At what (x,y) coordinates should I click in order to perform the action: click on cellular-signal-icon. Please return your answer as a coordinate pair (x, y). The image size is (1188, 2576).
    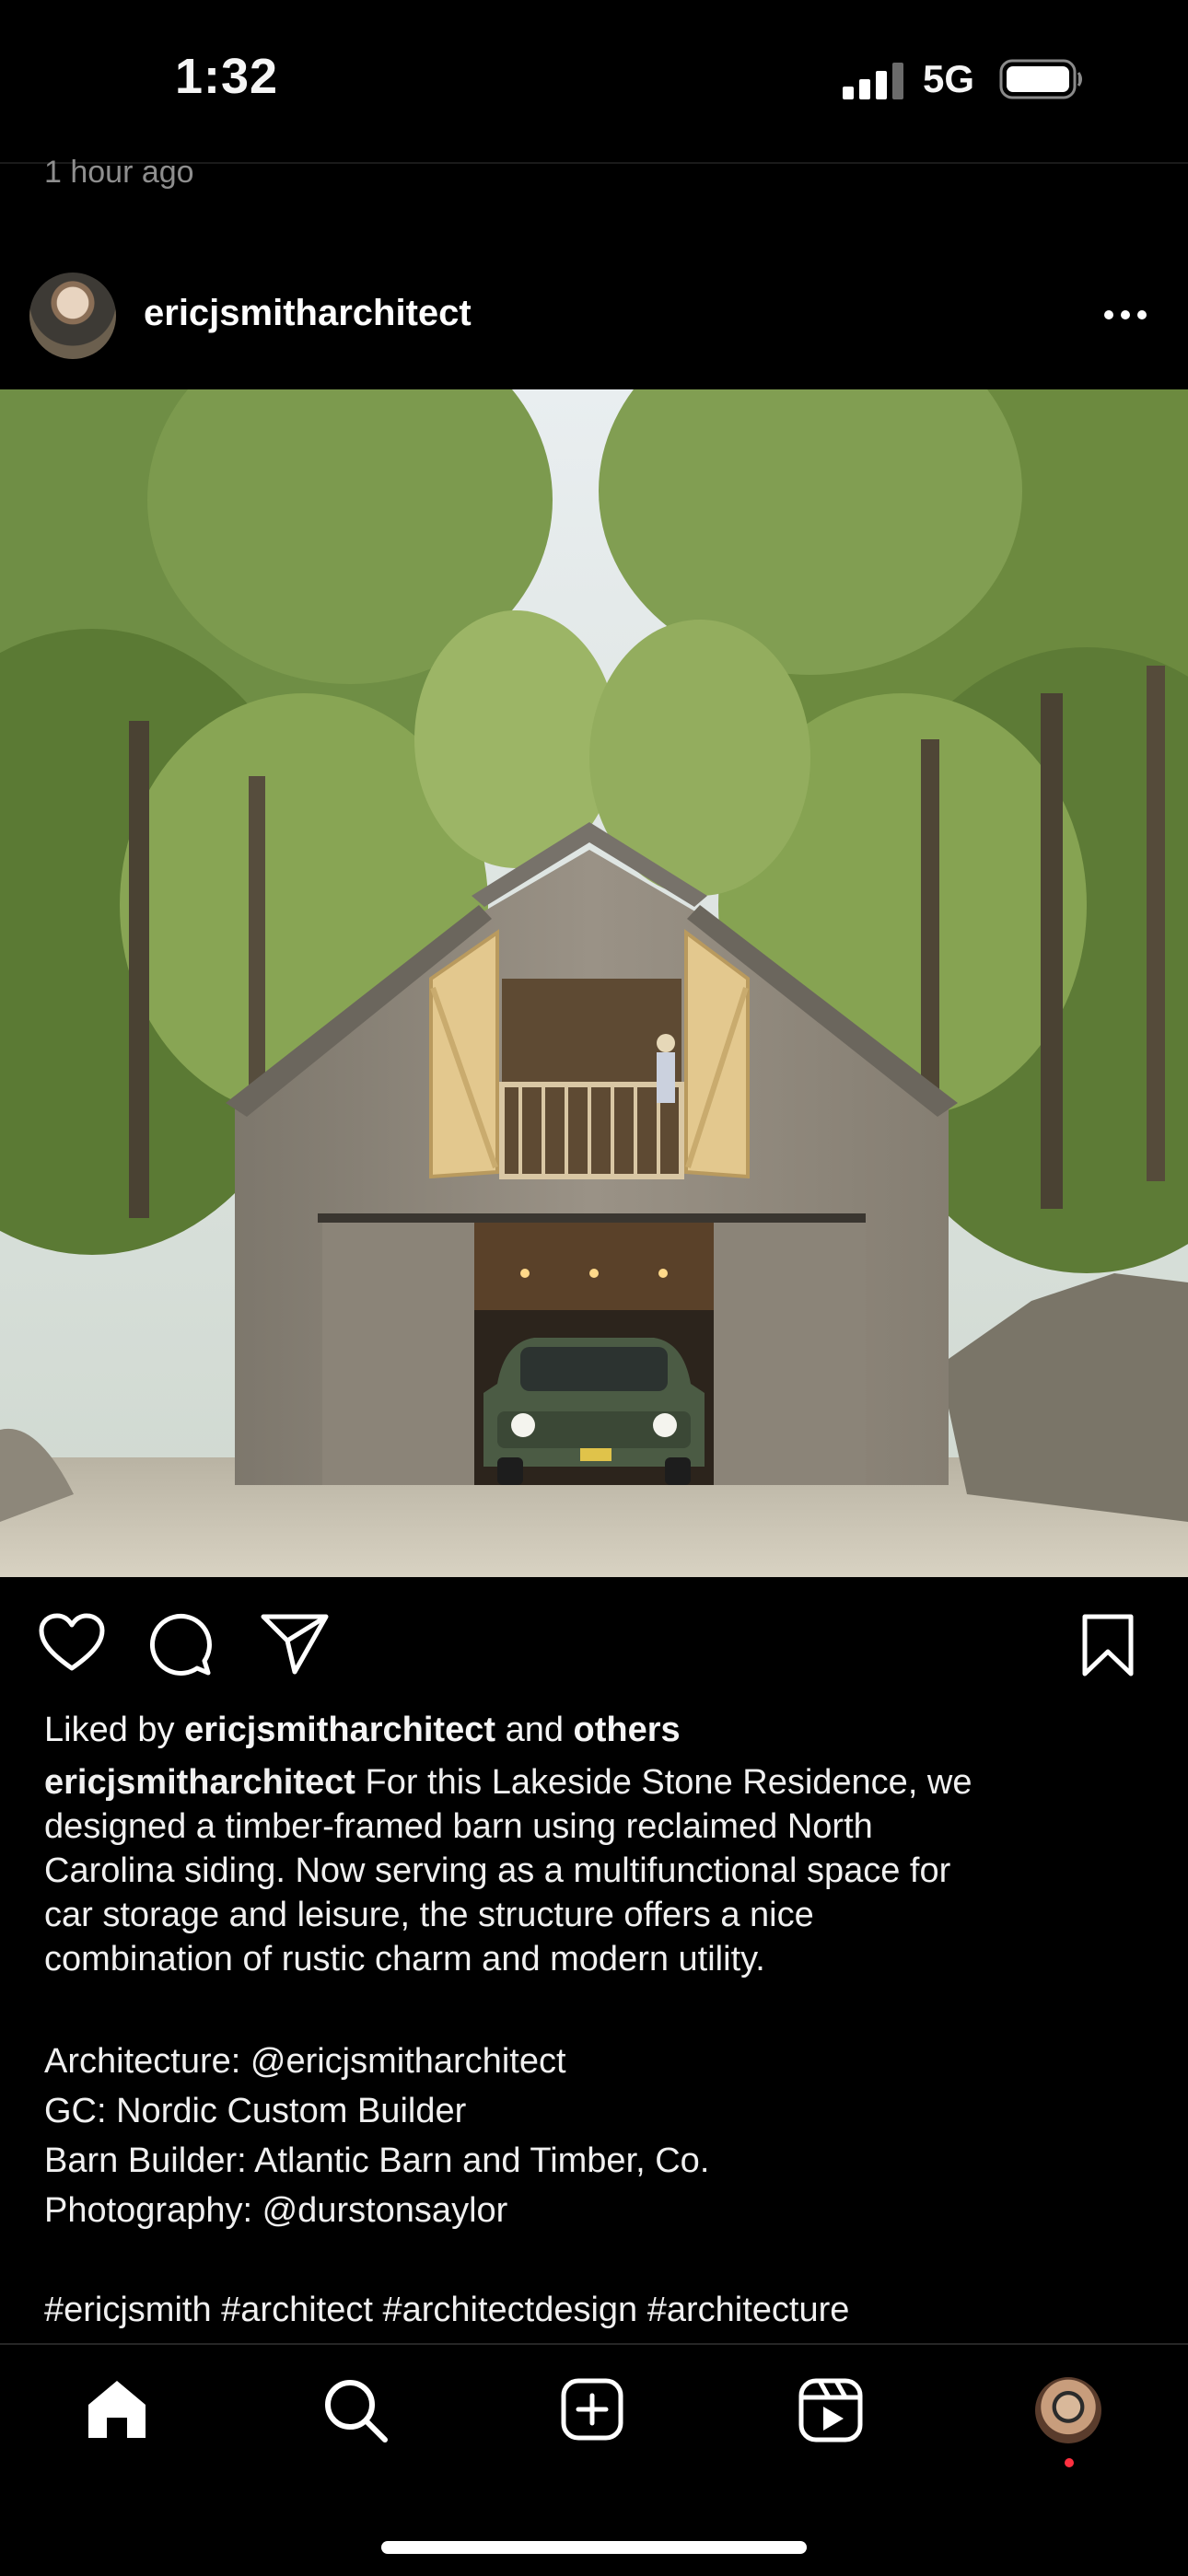
    Looking at the image, I should click on (873, 81).